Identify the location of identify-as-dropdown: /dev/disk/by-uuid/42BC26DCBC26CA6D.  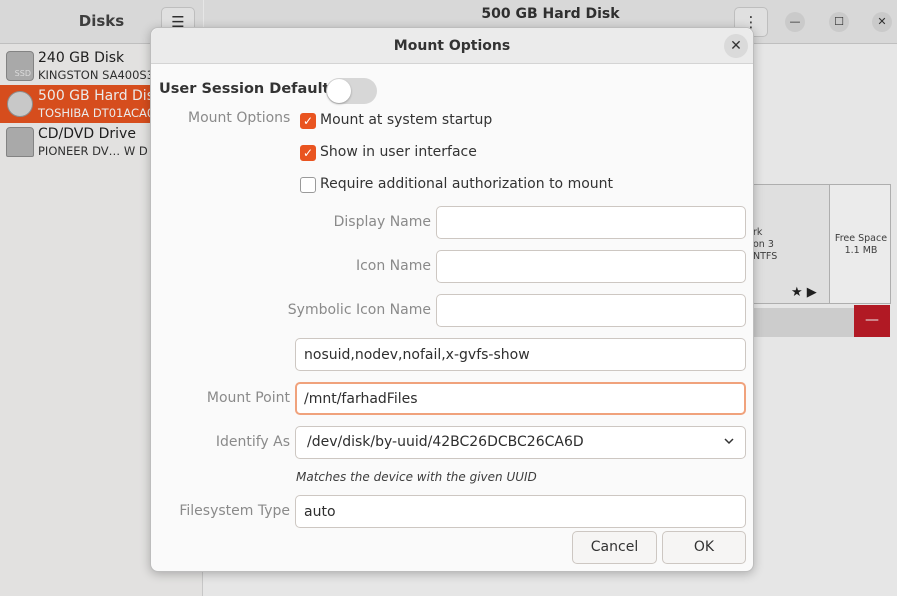
(520, 442).